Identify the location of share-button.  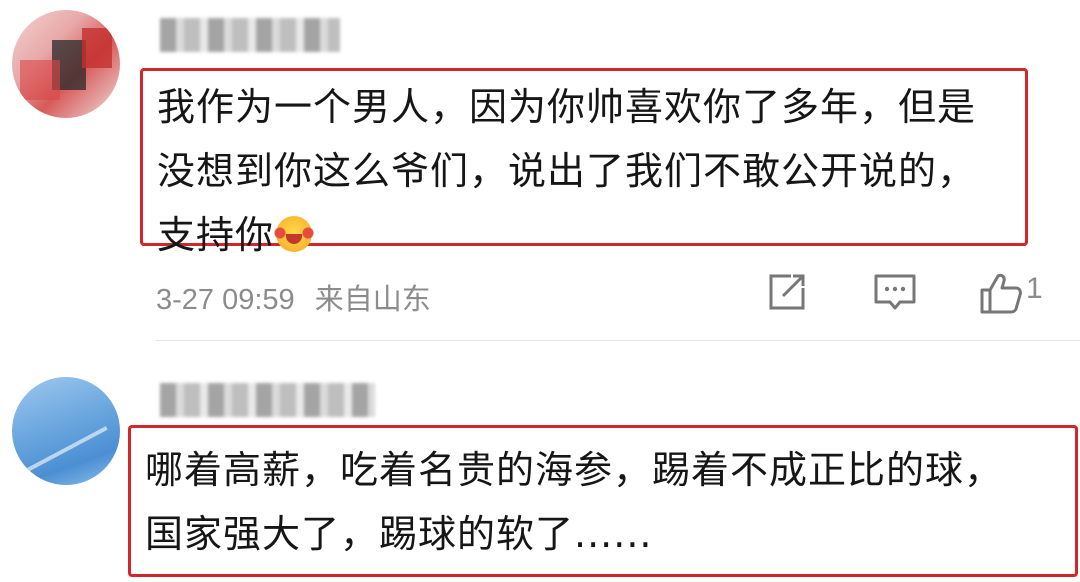
(787, 293).